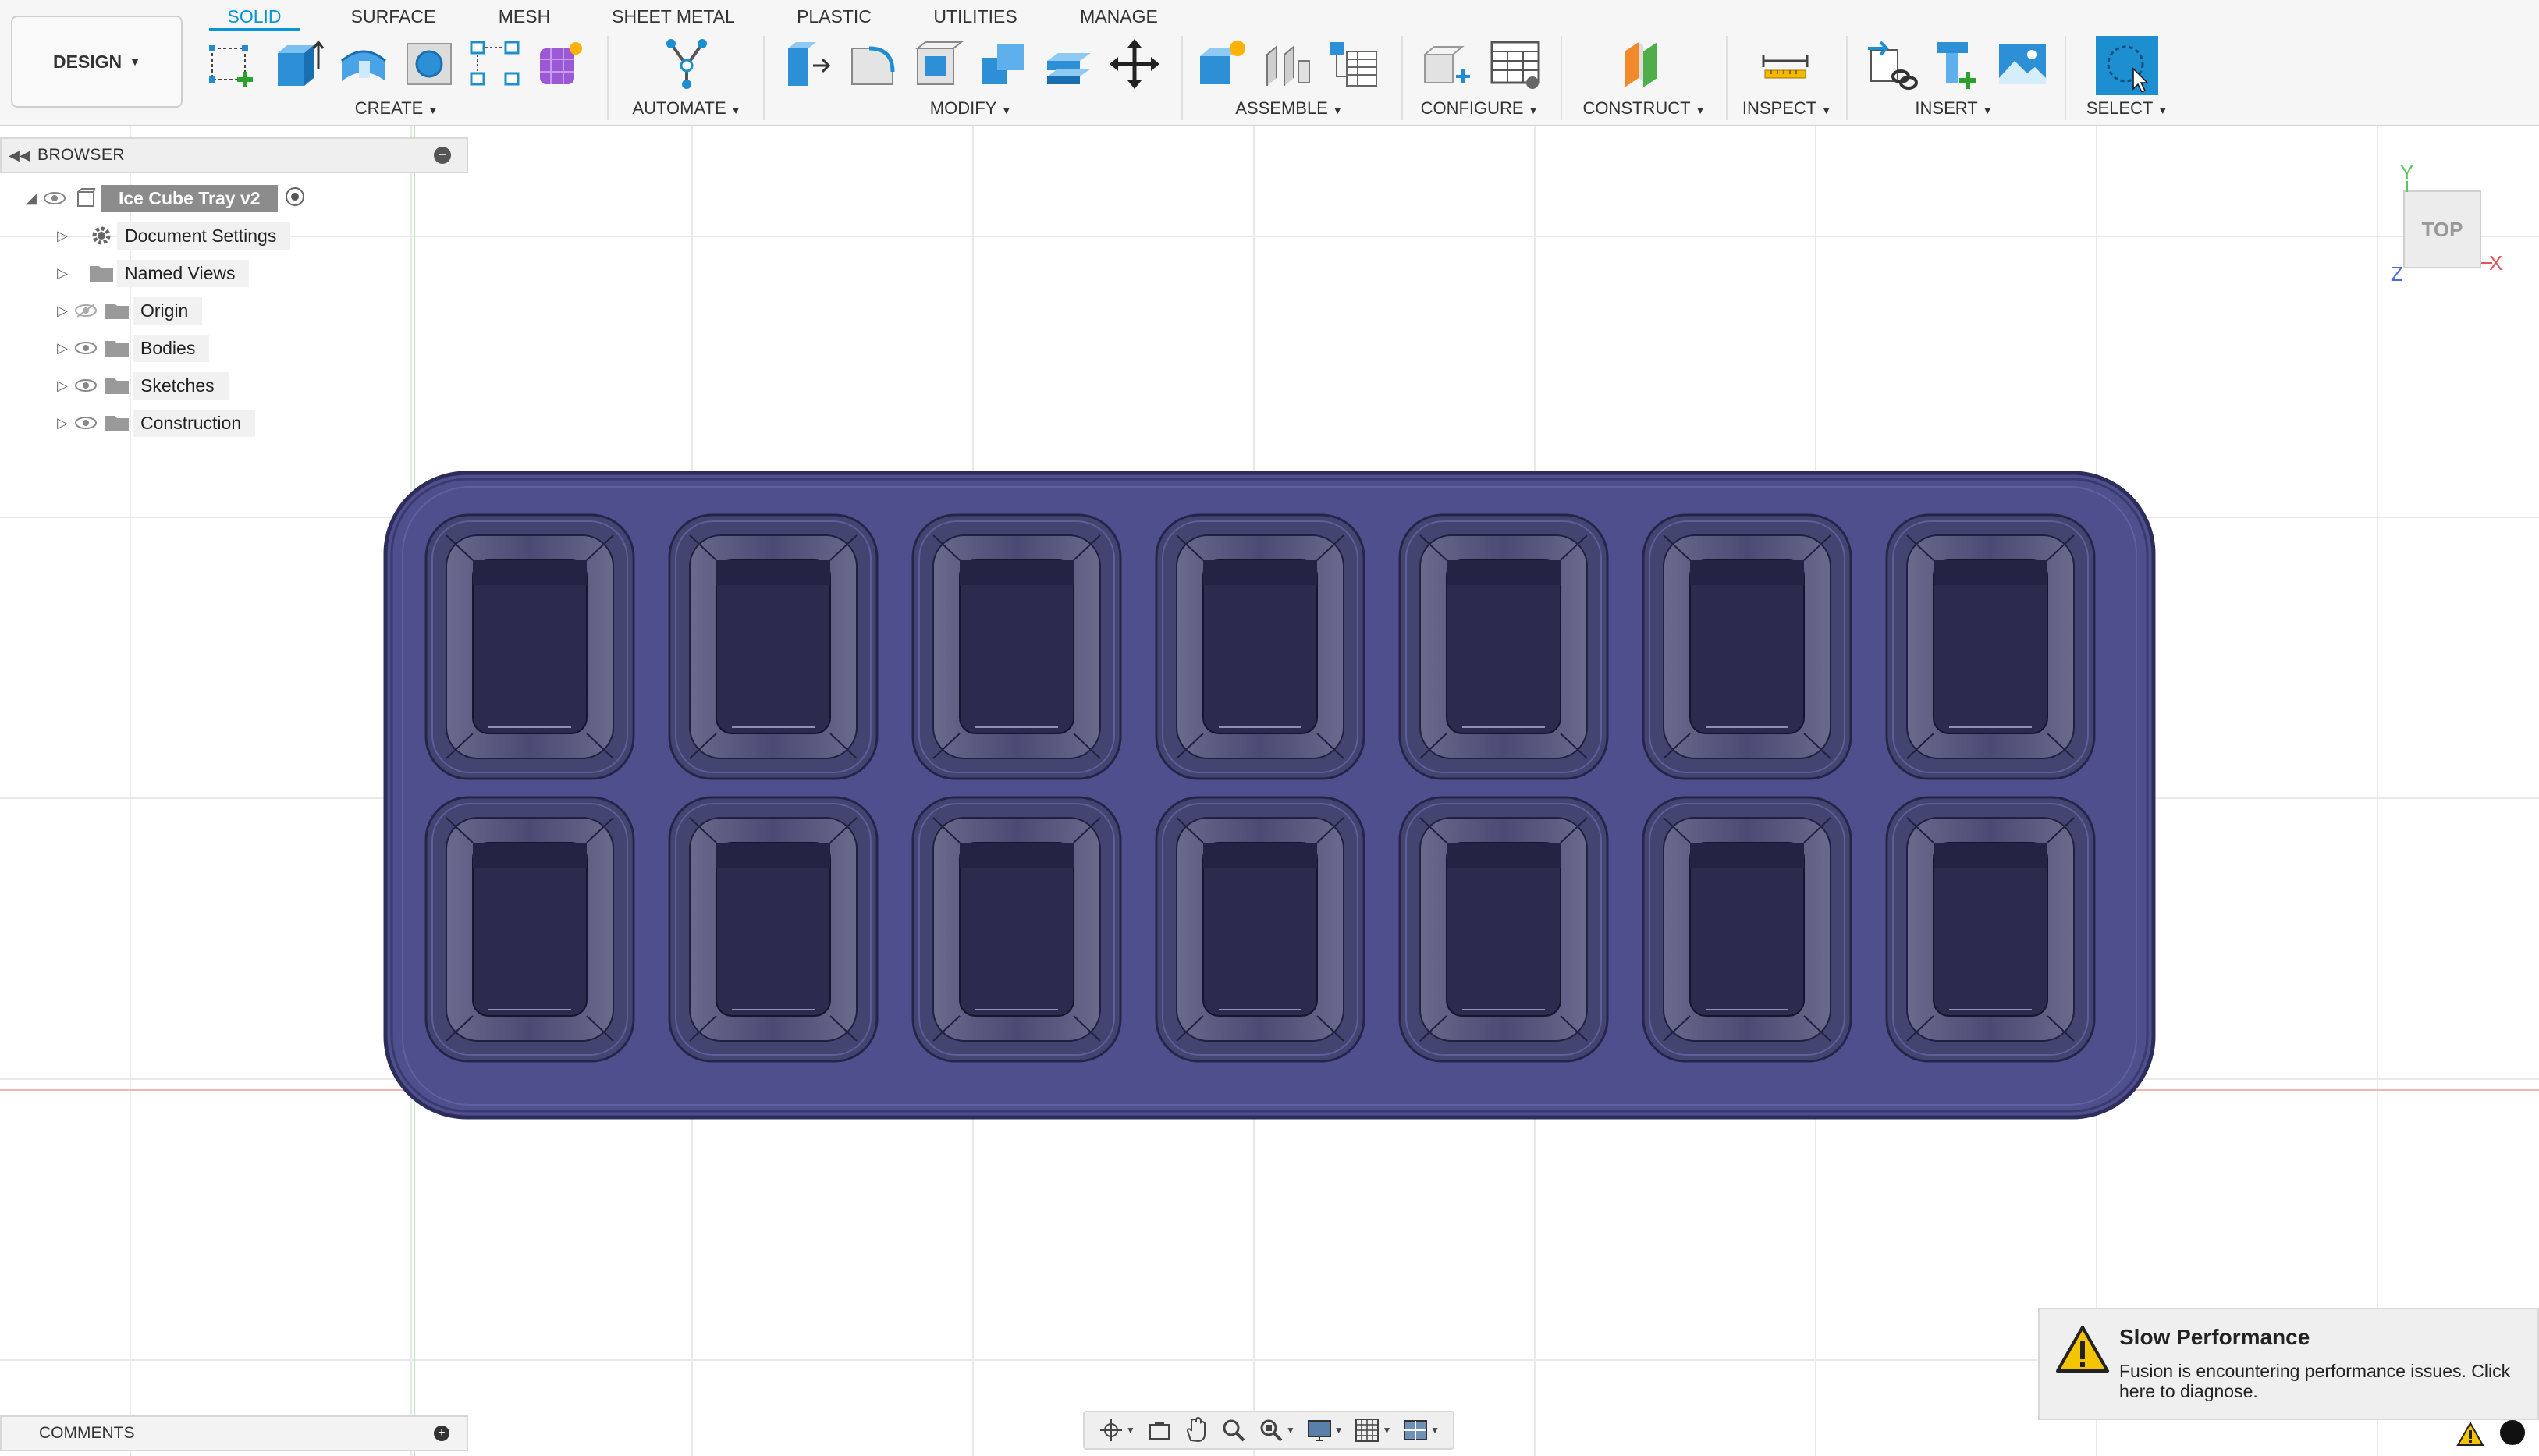 The image size is (2539, 1456). I want to click on hand-icon, so click(1196, 1430).